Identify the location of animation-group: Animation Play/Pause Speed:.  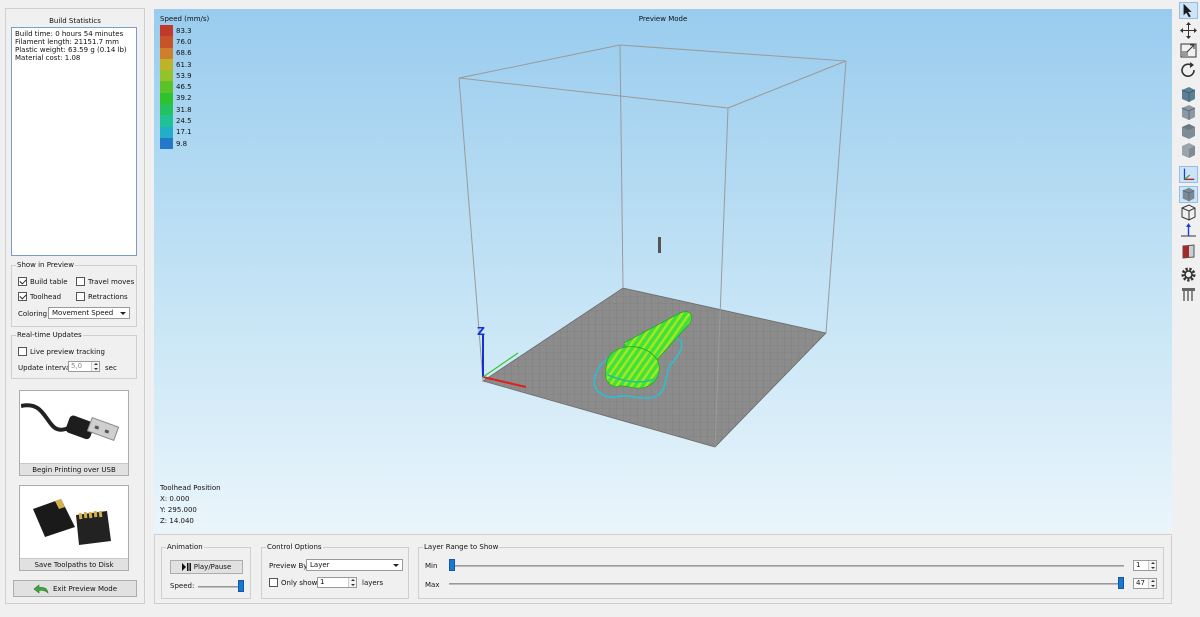
(206, 571).